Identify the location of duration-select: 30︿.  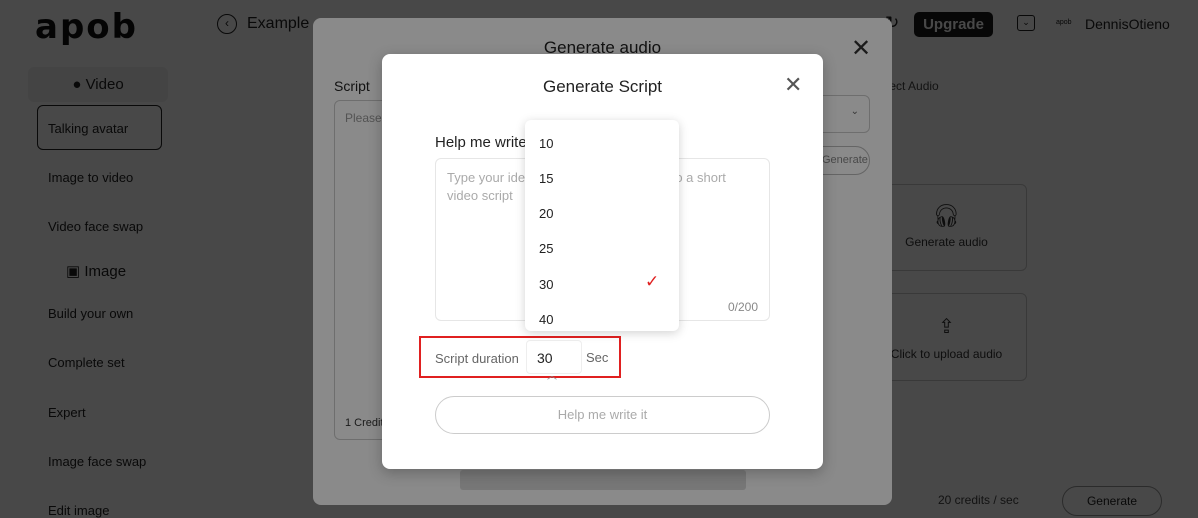
(554, 361).